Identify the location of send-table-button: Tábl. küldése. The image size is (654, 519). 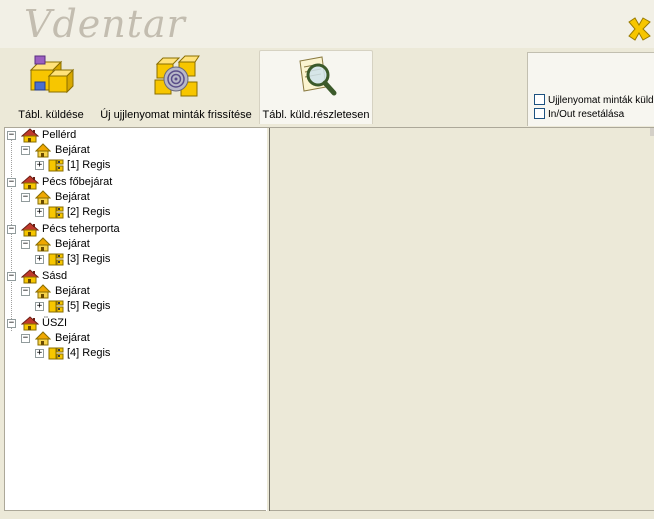
(51, 88).